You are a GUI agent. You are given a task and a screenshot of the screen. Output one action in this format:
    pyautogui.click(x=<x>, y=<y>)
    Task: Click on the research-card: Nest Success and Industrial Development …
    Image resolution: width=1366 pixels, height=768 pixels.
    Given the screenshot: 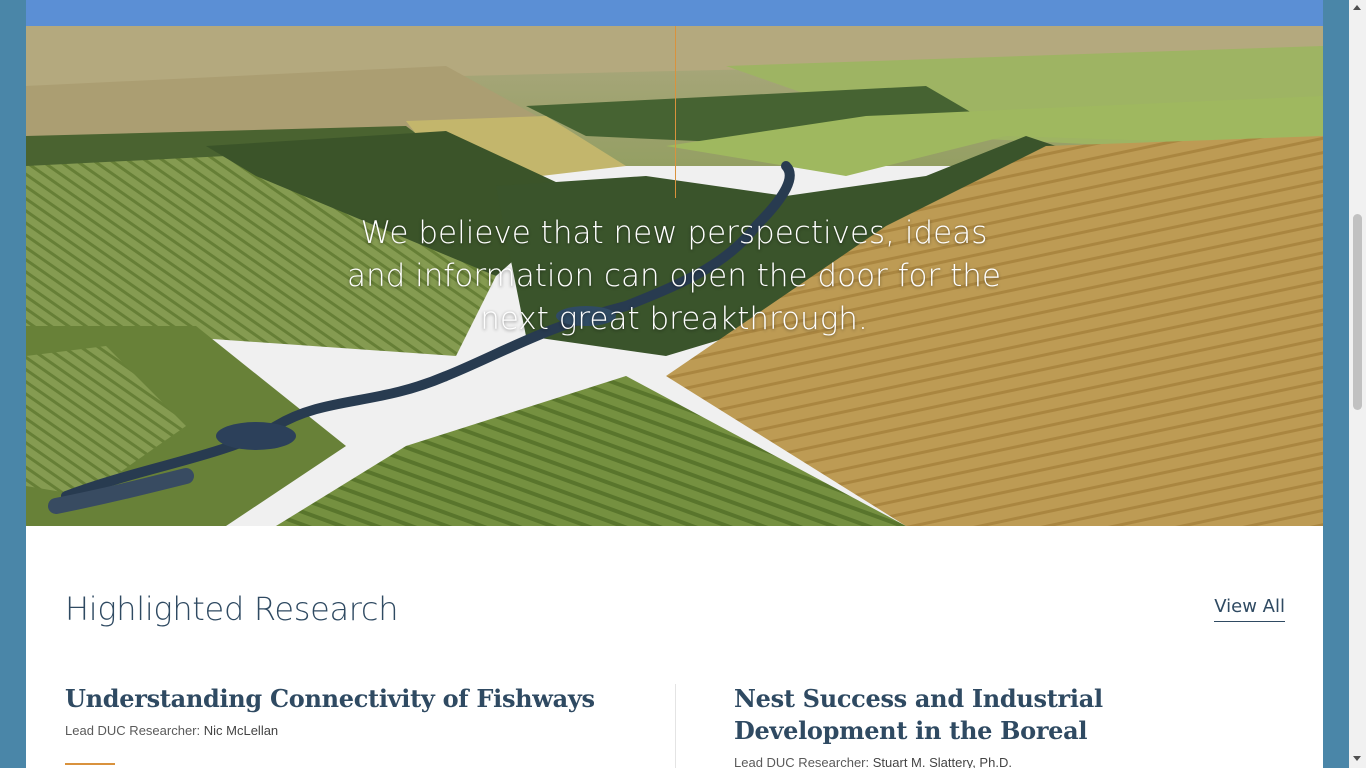 What is the action you would take?
    pyautogui.click(x=1004, y=725)
    